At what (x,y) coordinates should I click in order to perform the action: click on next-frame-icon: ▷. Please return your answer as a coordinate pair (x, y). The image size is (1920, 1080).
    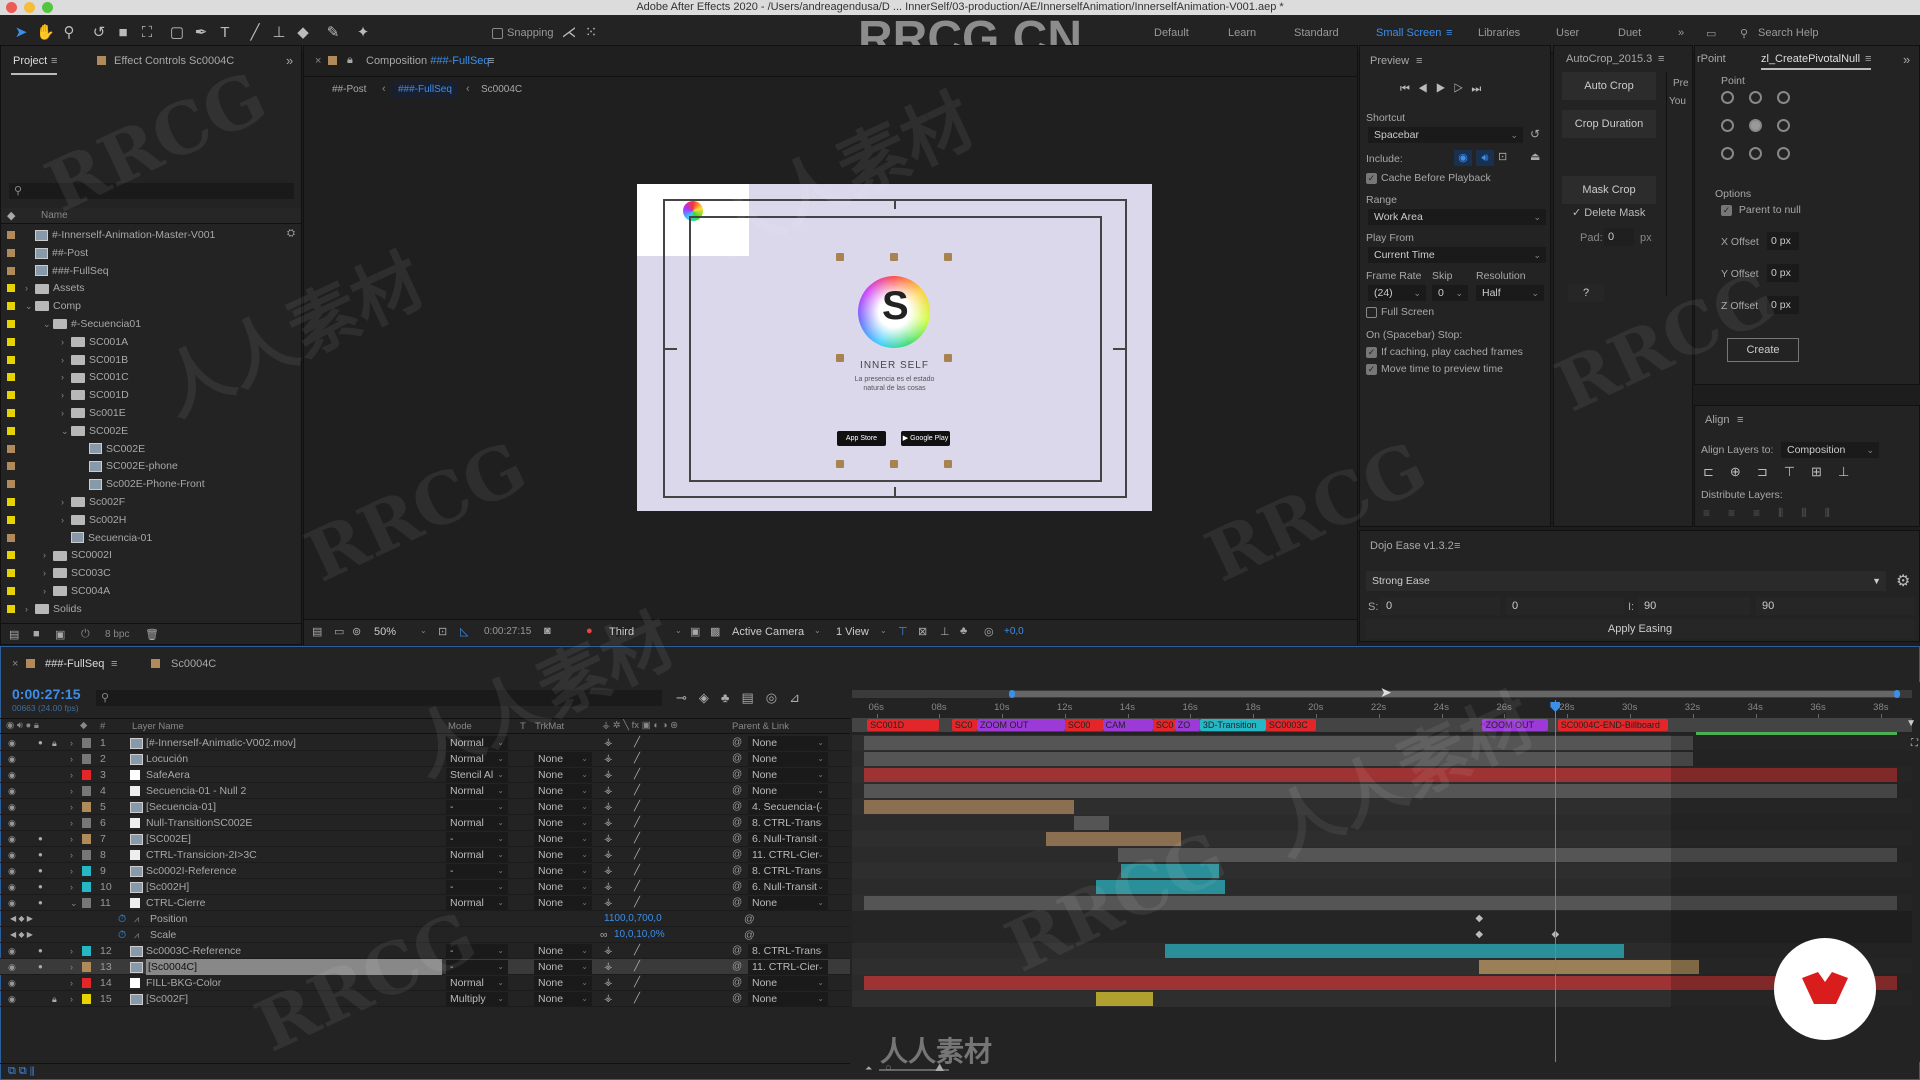
    Looking at the image, I should click on (1463, 89).